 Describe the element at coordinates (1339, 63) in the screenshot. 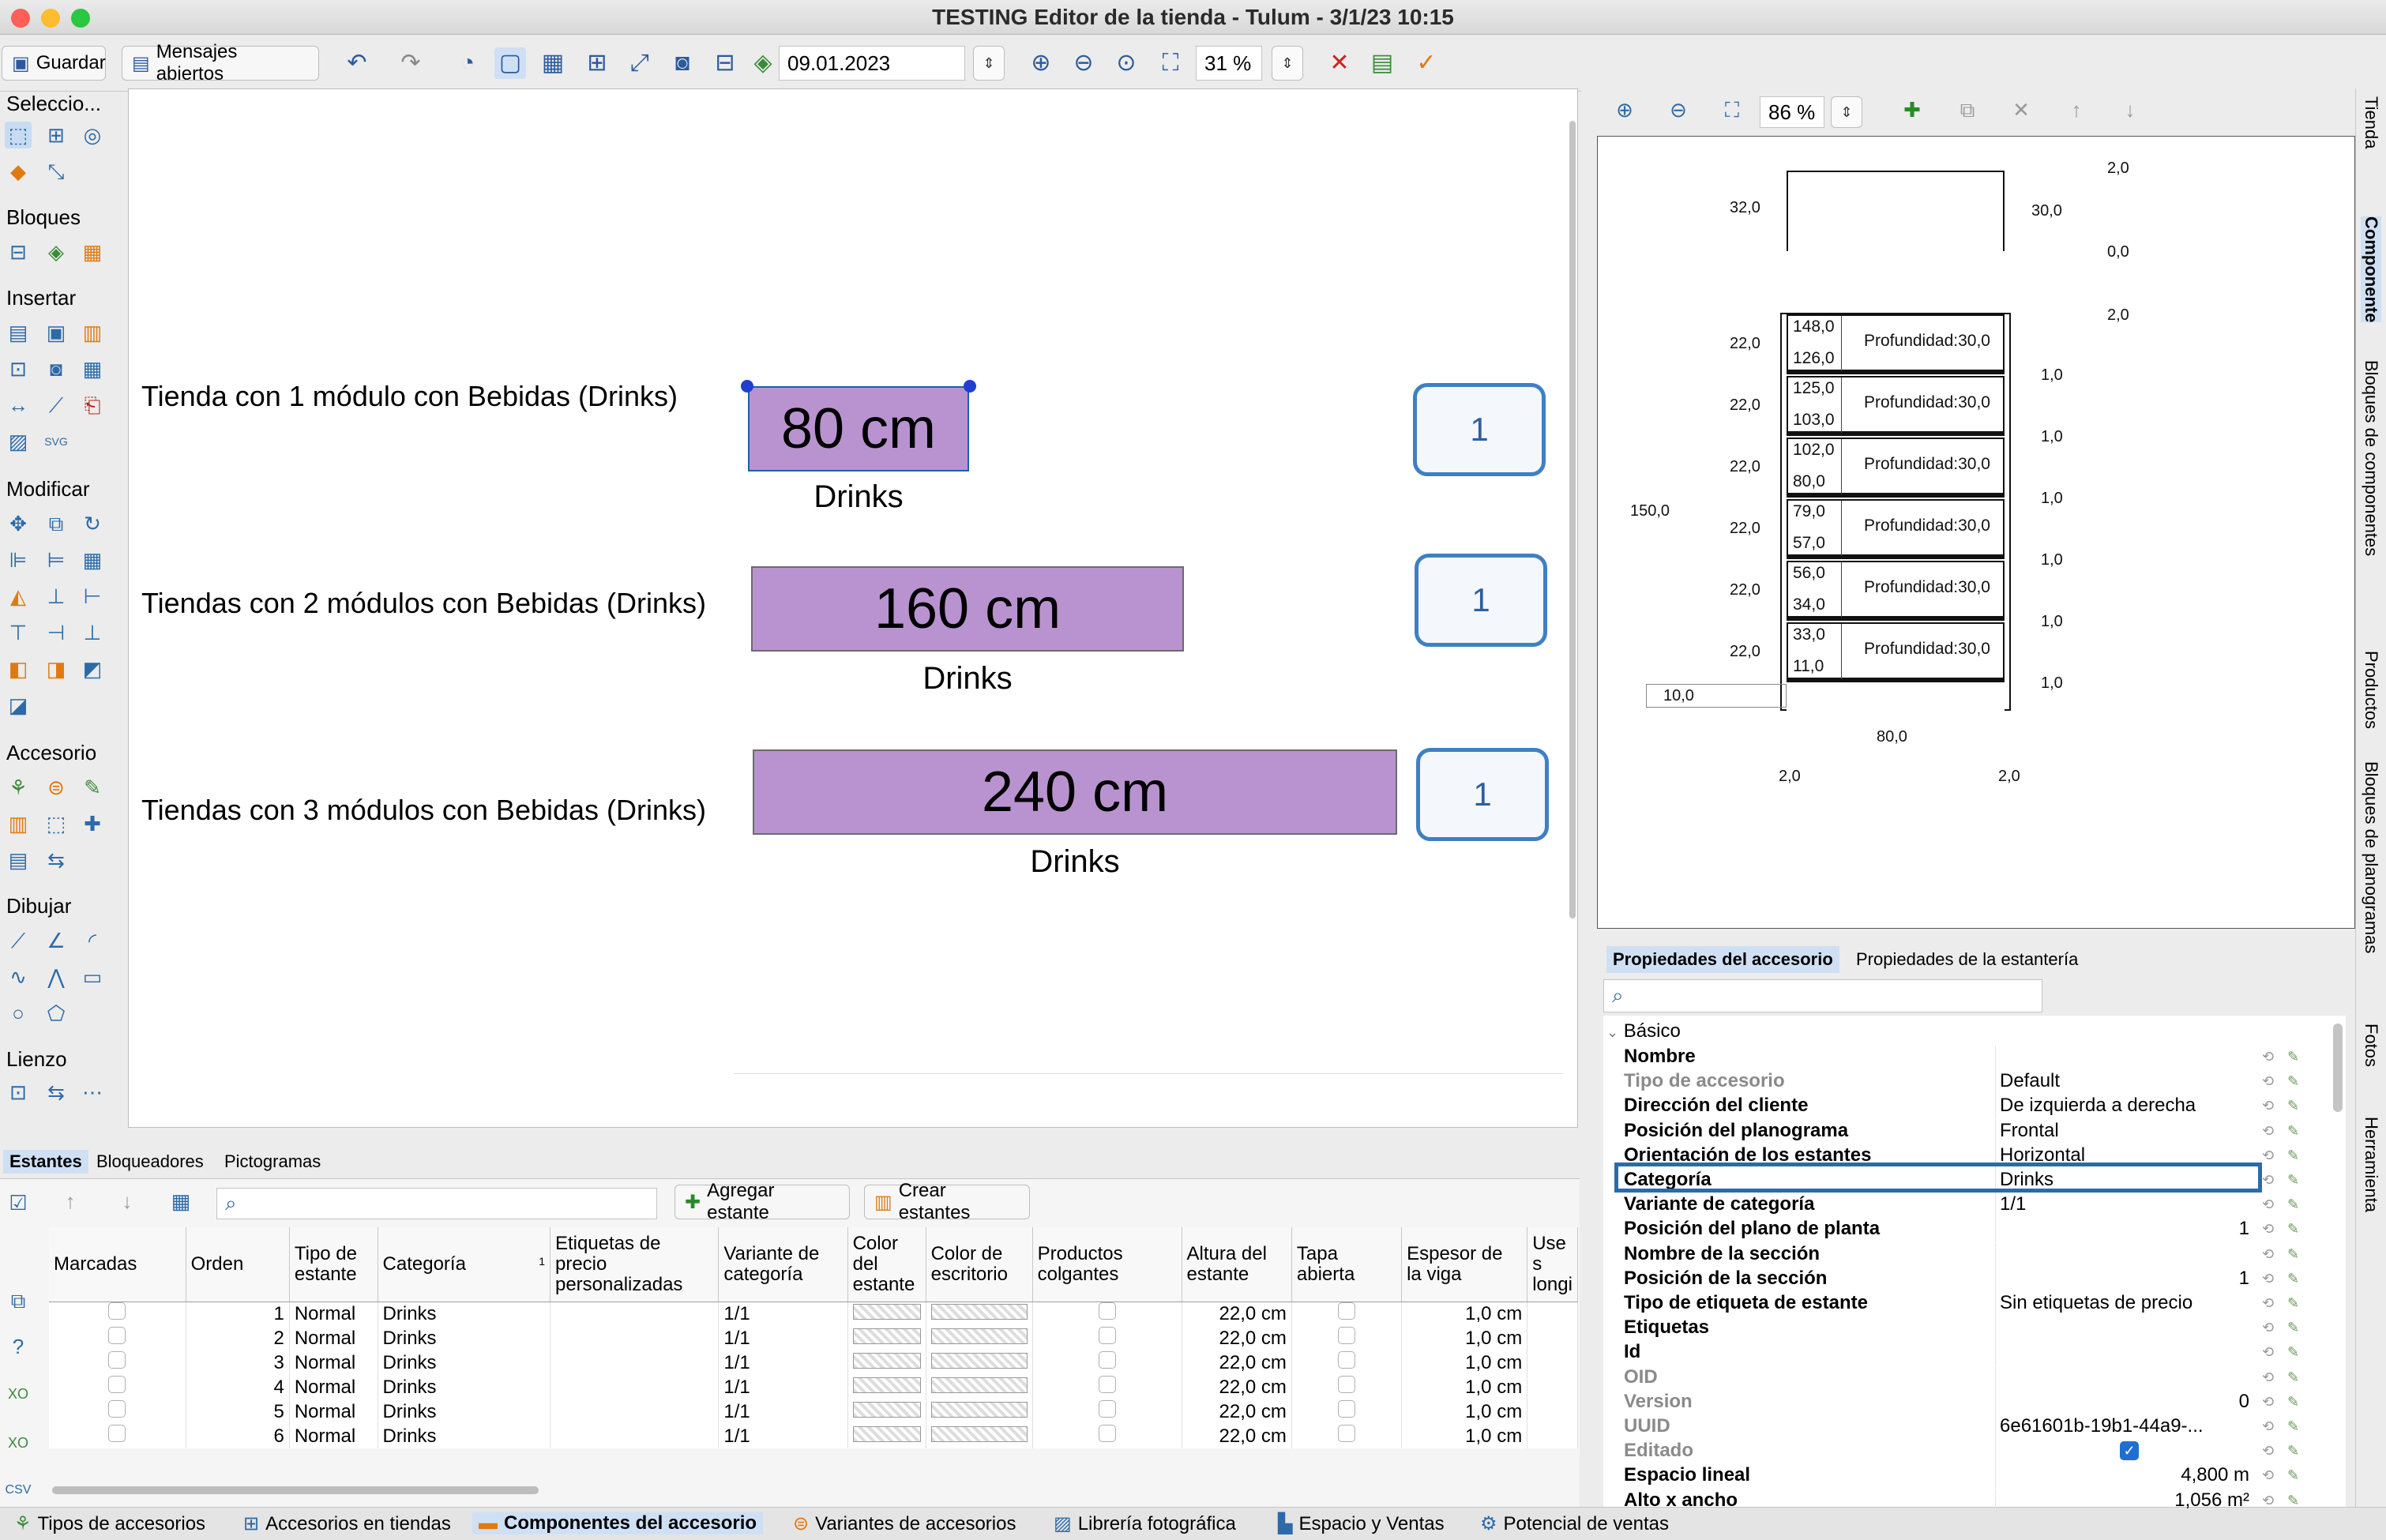

I see `delete-icon: ✕` at that location.